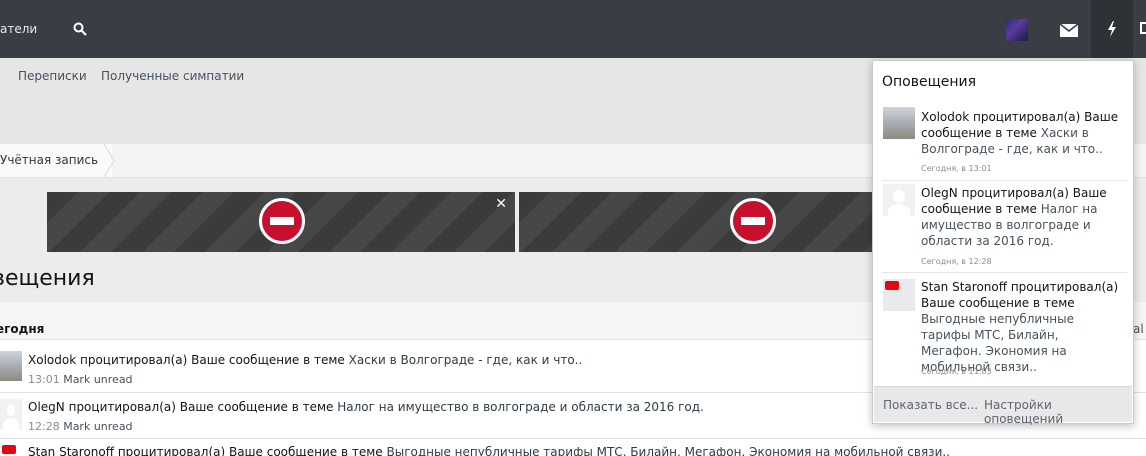  I want to click on breadcrumb-arrow, so click(109, 160).